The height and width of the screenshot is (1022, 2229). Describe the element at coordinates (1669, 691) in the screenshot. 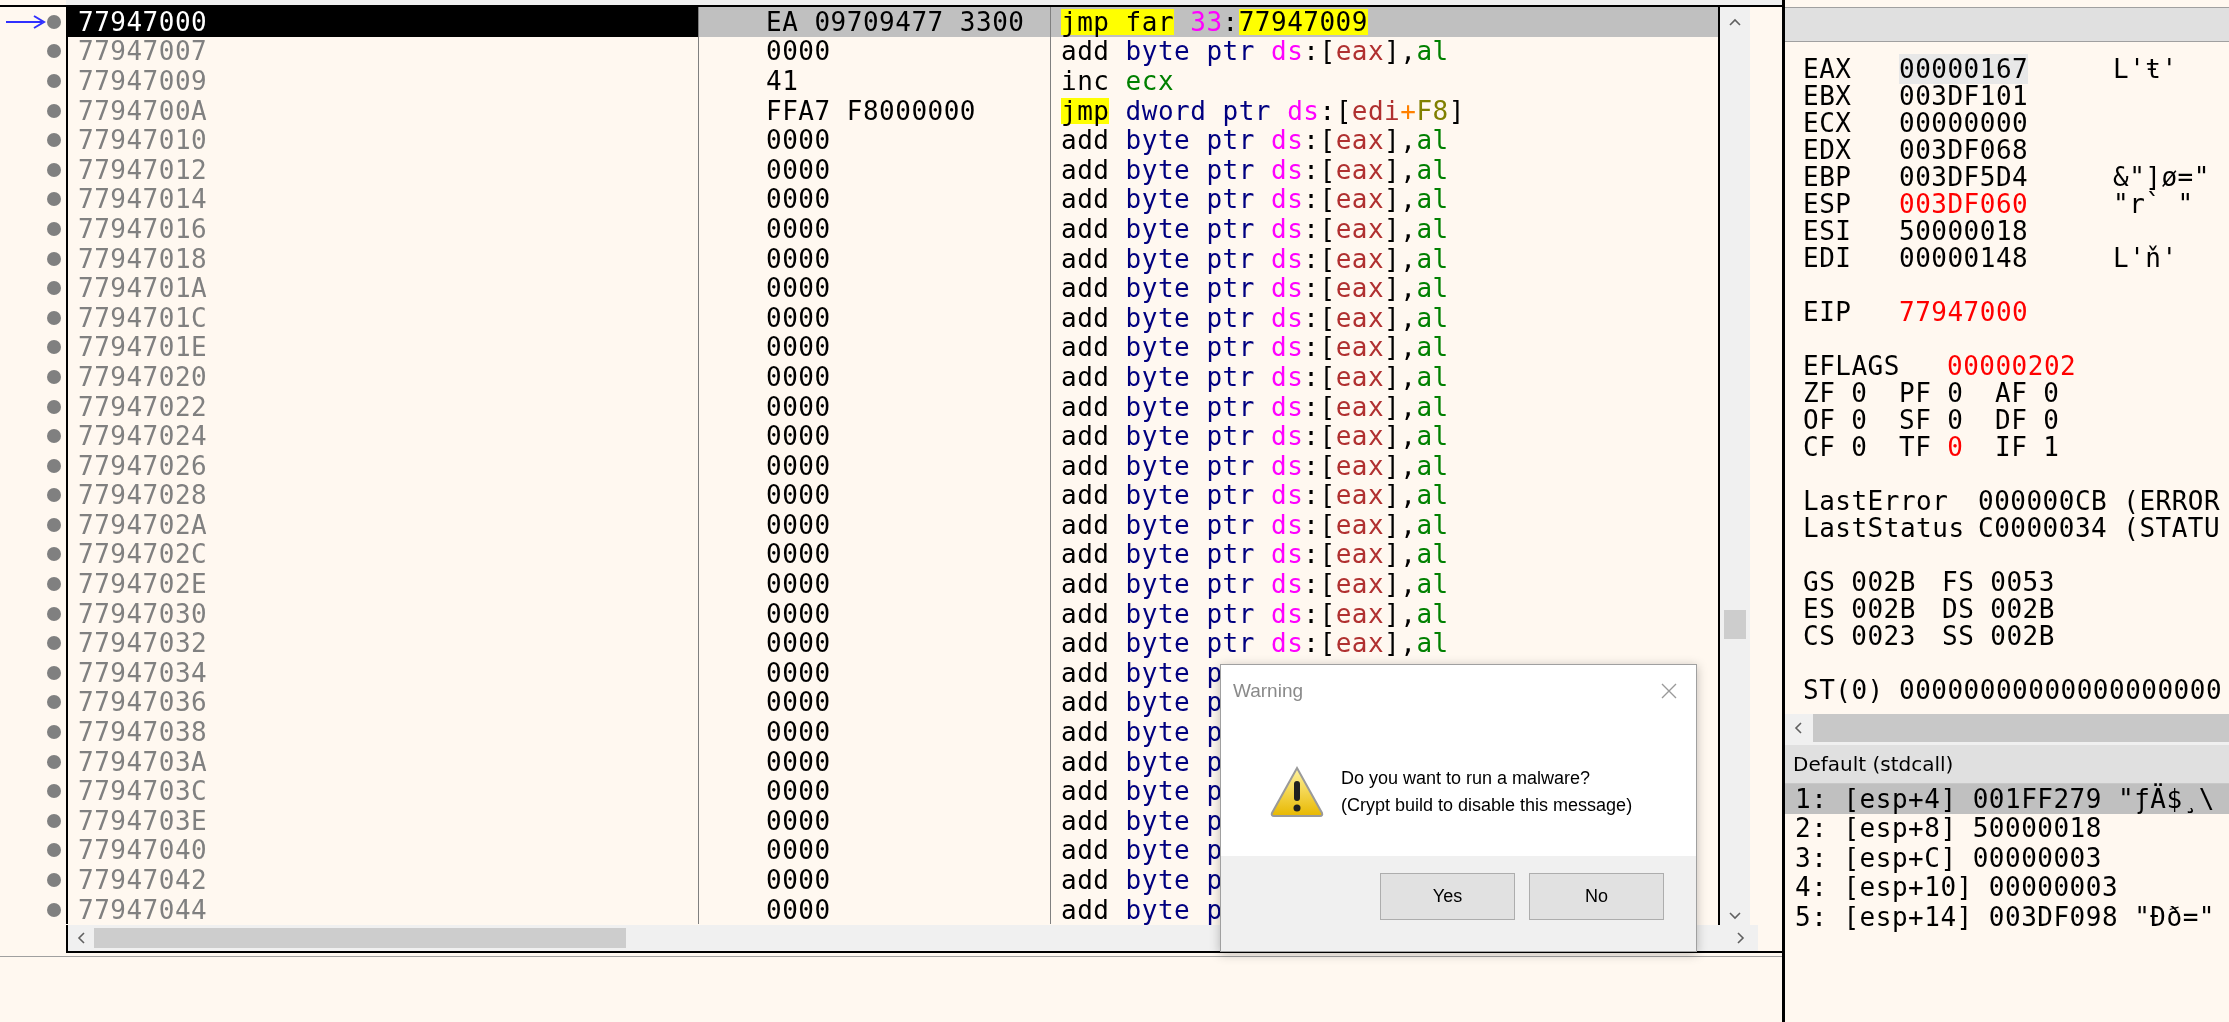

I see `close-icon` at that location.